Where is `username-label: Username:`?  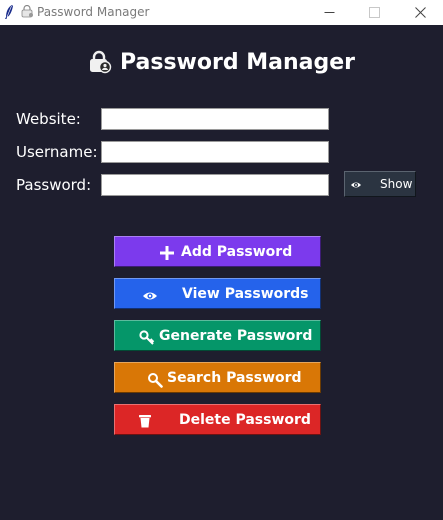 username-label: Username: is located at coordinates (57, 152).